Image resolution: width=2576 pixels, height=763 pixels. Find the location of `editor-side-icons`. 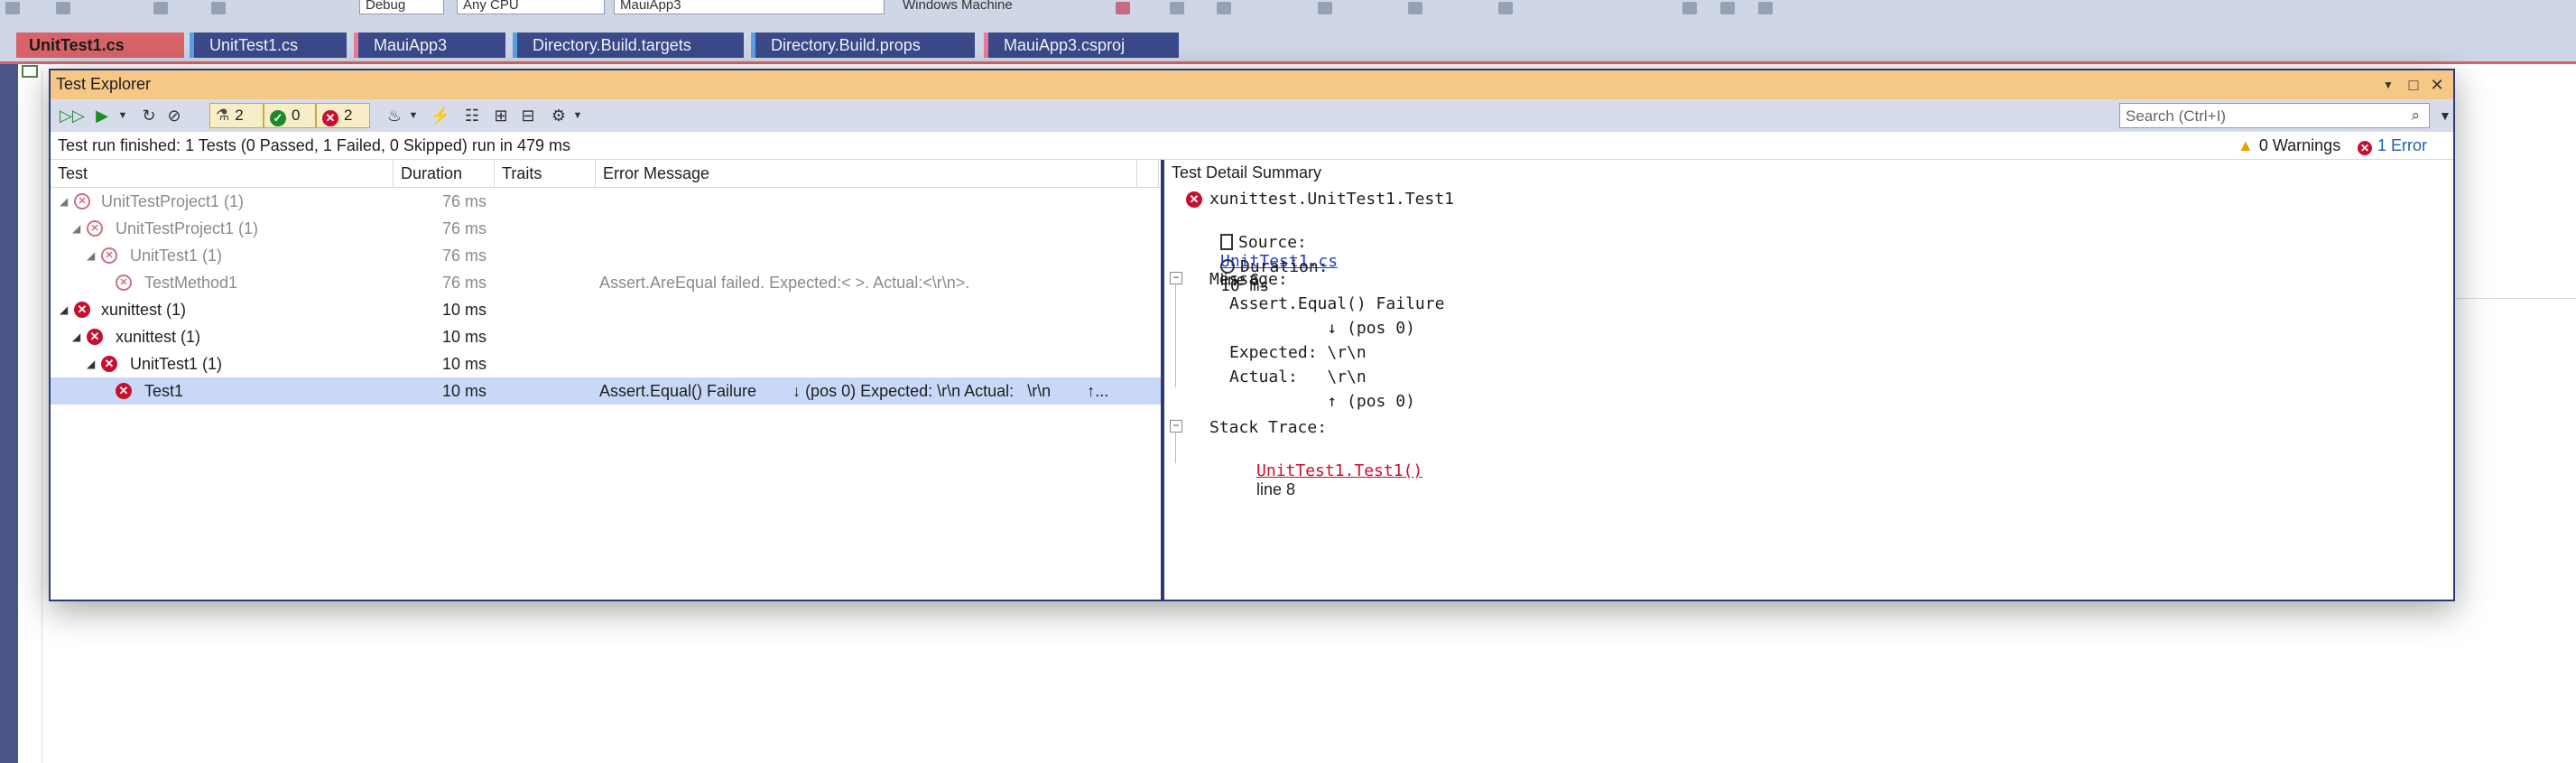

editor-side-icons is located at coordinates (32, 83).